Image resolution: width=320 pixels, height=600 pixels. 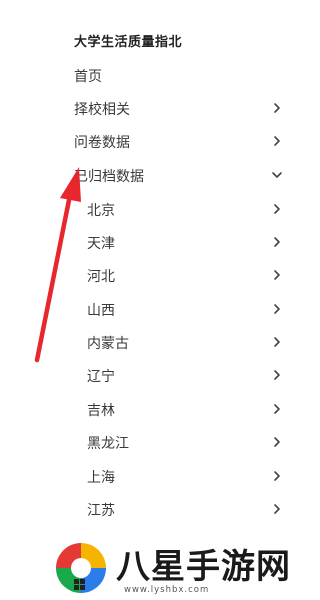 What do you see at coordinates (167, 590) in the screenshot?
I see `watermark-url: www.lyshbx.com` at bounding box center [167, 590].